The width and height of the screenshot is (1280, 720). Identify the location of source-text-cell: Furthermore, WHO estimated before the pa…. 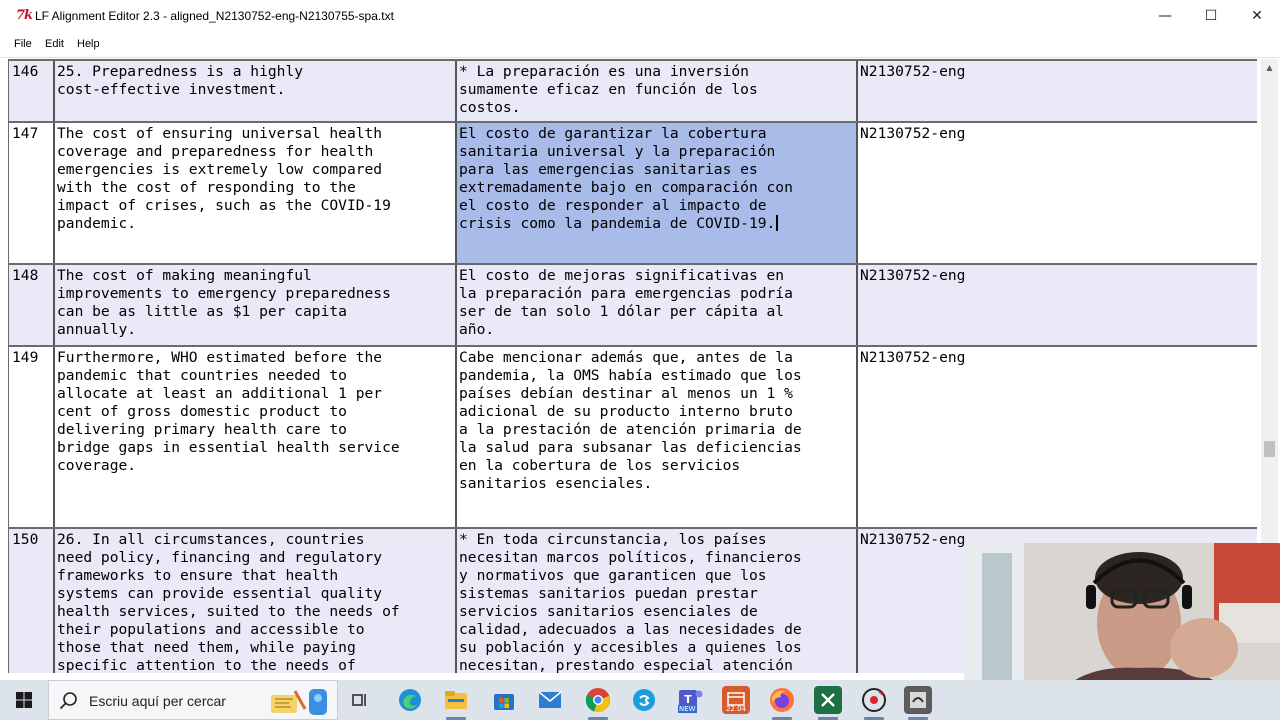
(254, 437).